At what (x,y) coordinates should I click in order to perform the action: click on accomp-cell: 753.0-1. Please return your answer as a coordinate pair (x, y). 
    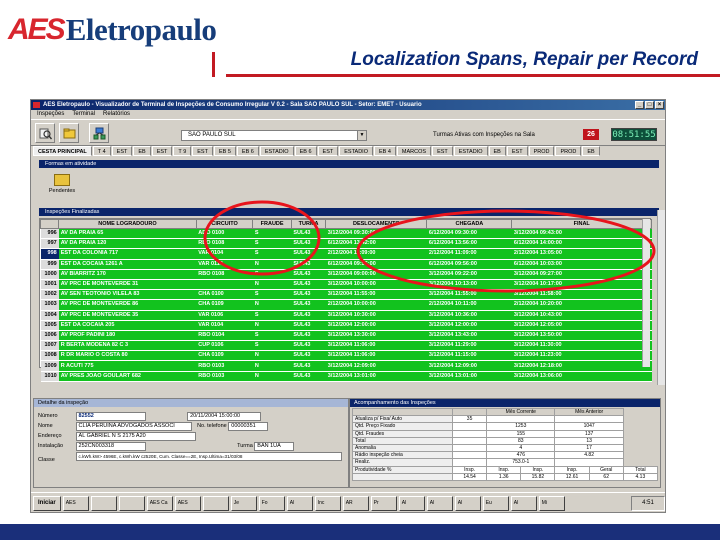
    Looking at the image, I should click on (521, 462).